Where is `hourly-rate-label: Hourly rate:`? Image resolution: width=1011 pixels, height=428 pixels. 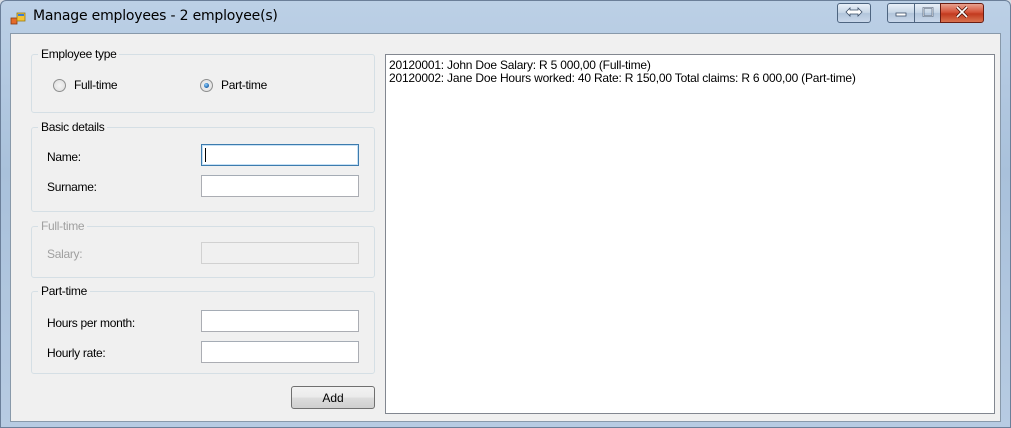 hourly-rate-label: Hourly rate: is located at coordinates (76, 353).